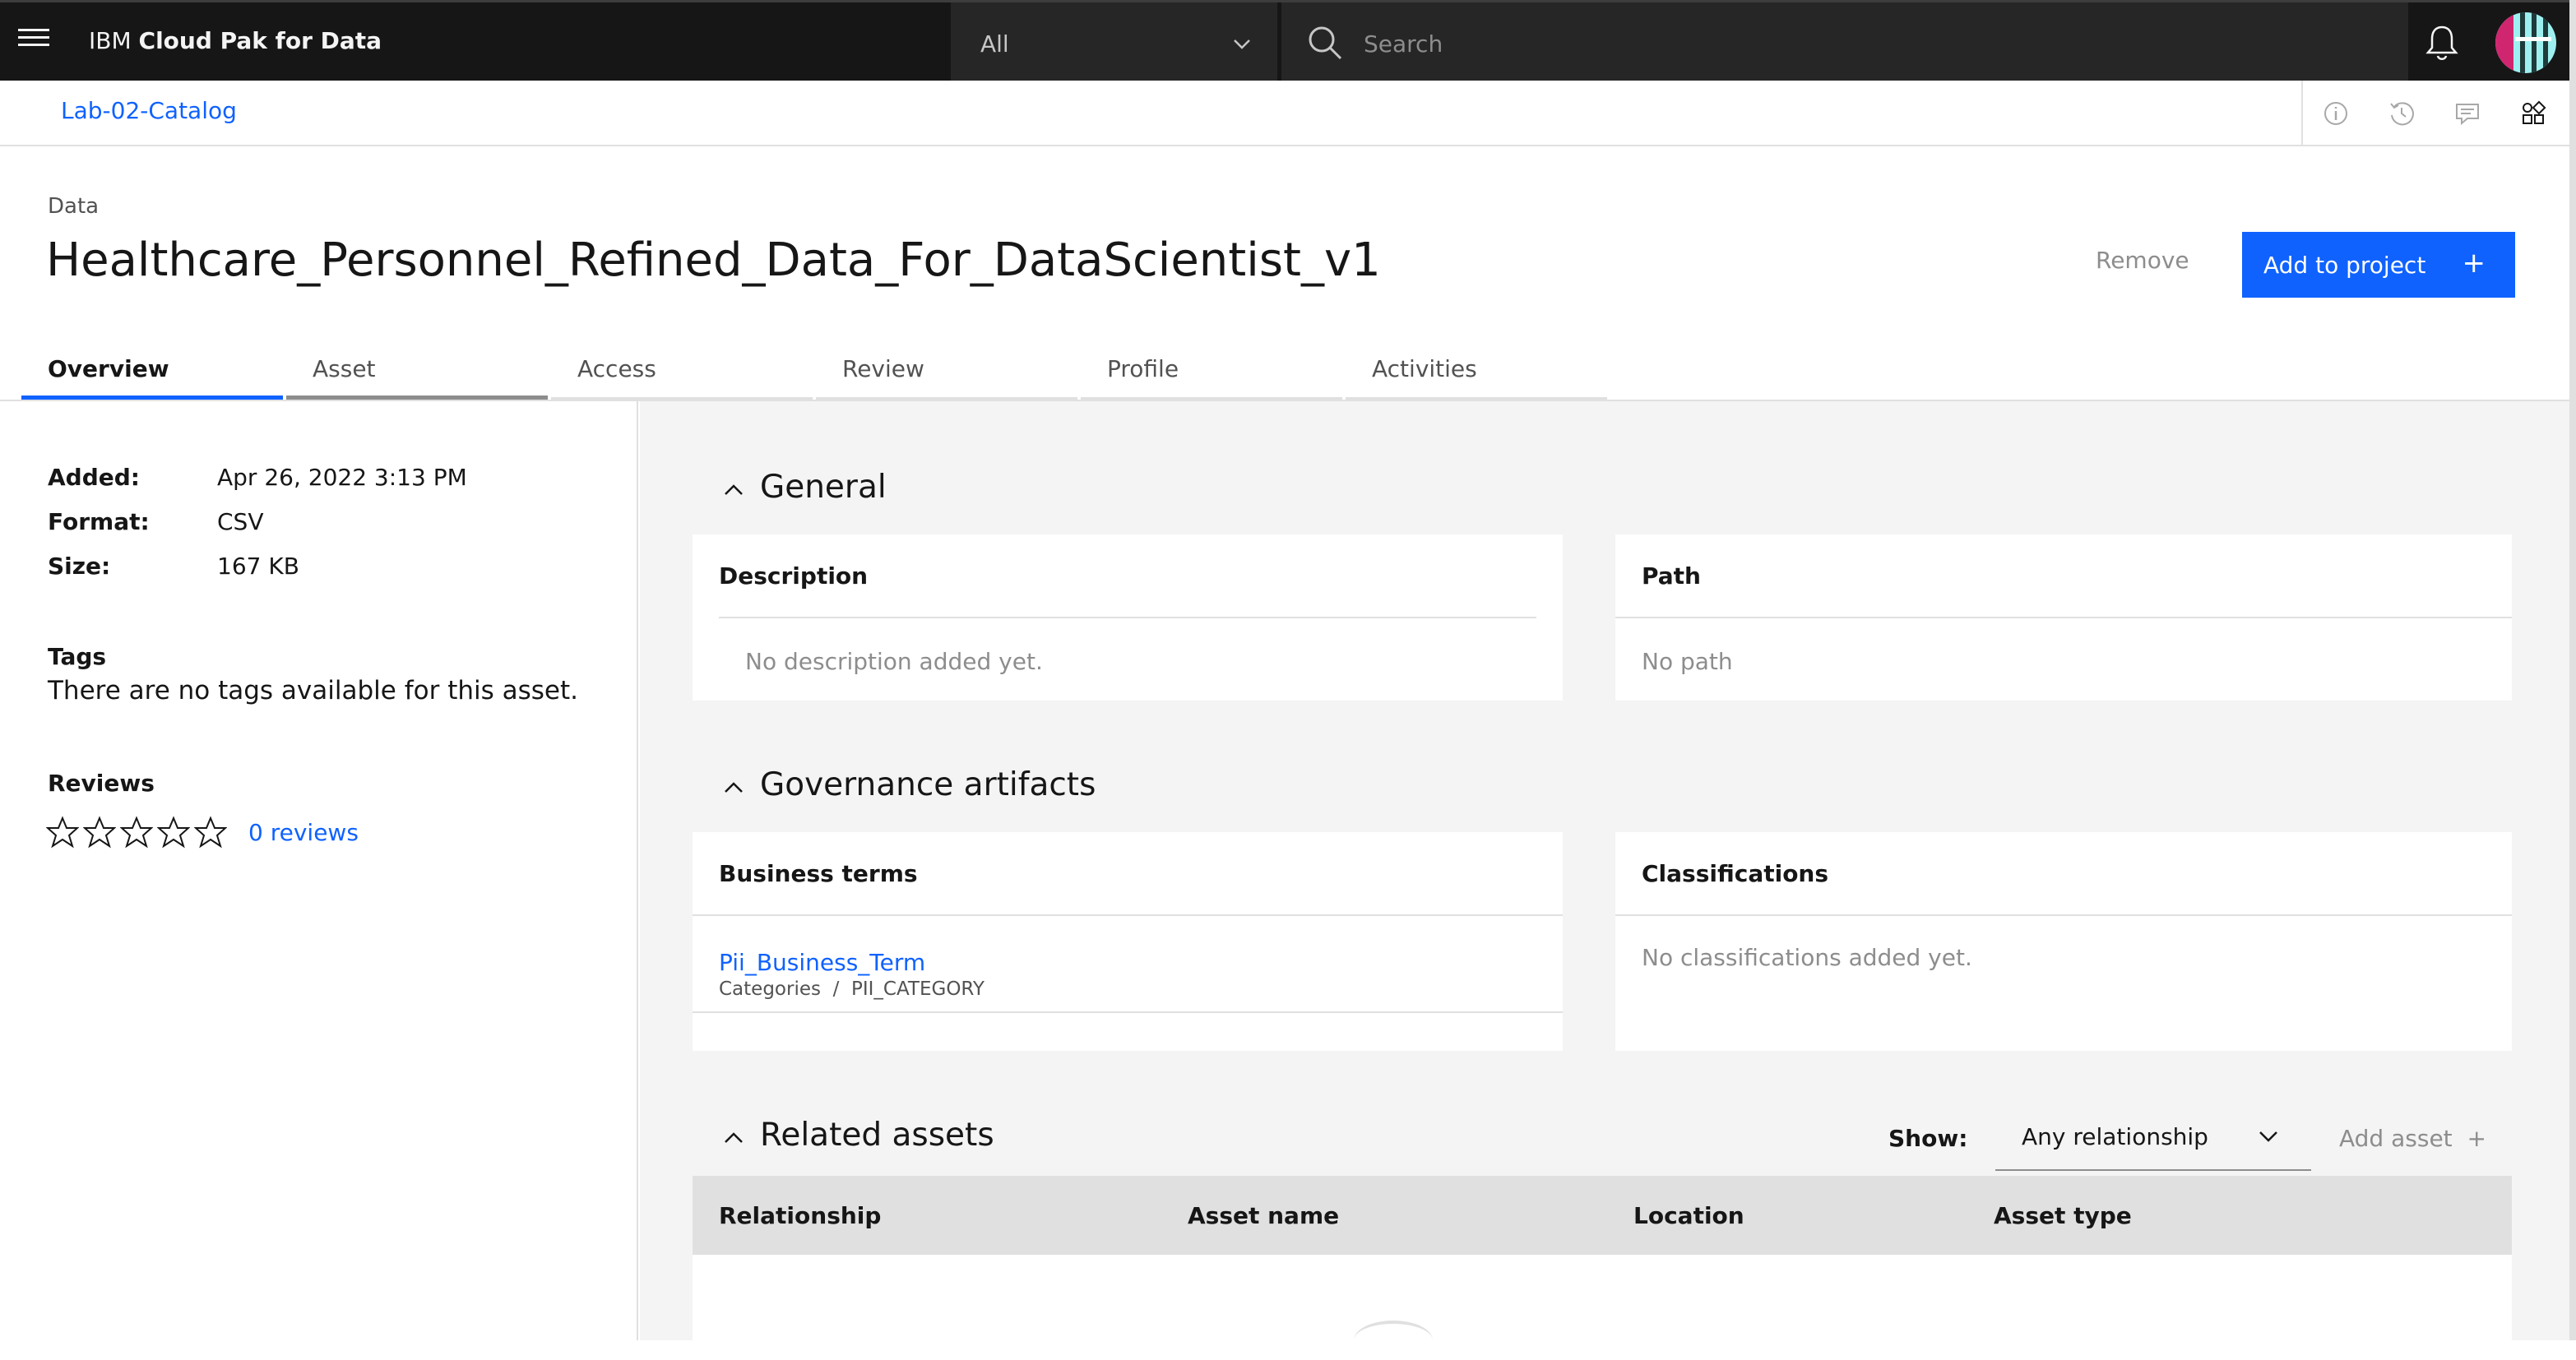 The image size is (2576, 1360). Describe the element at coordinates (2442, 42) in the screenshot. I see `notification-icon` at that location.